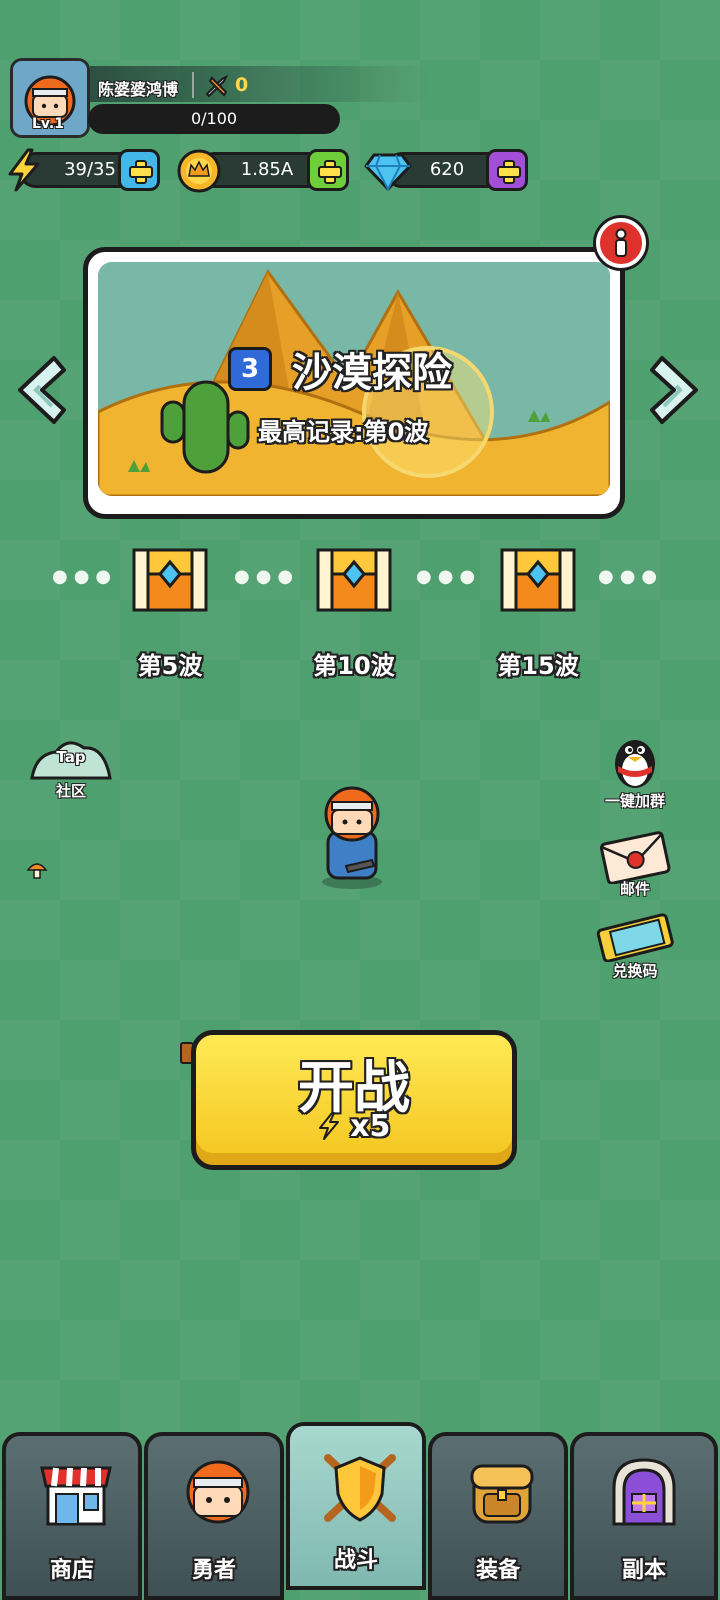  What do you see at coordinates (343, 432) in the screenshot?
I see `stage-best-record: 最高记录:第0波` at bounding box center [343, 432].